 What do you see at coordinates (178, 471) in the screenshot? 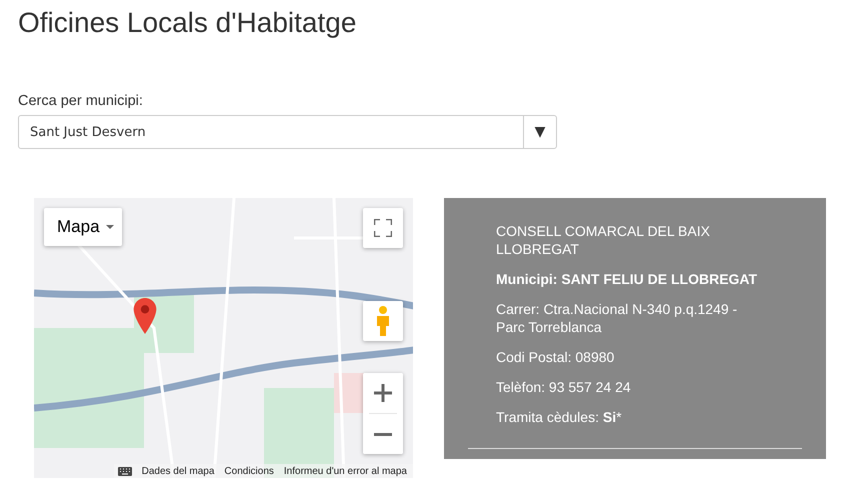
I see `map-footer-link: Dades del mapa` at bounding box center [178, 471].